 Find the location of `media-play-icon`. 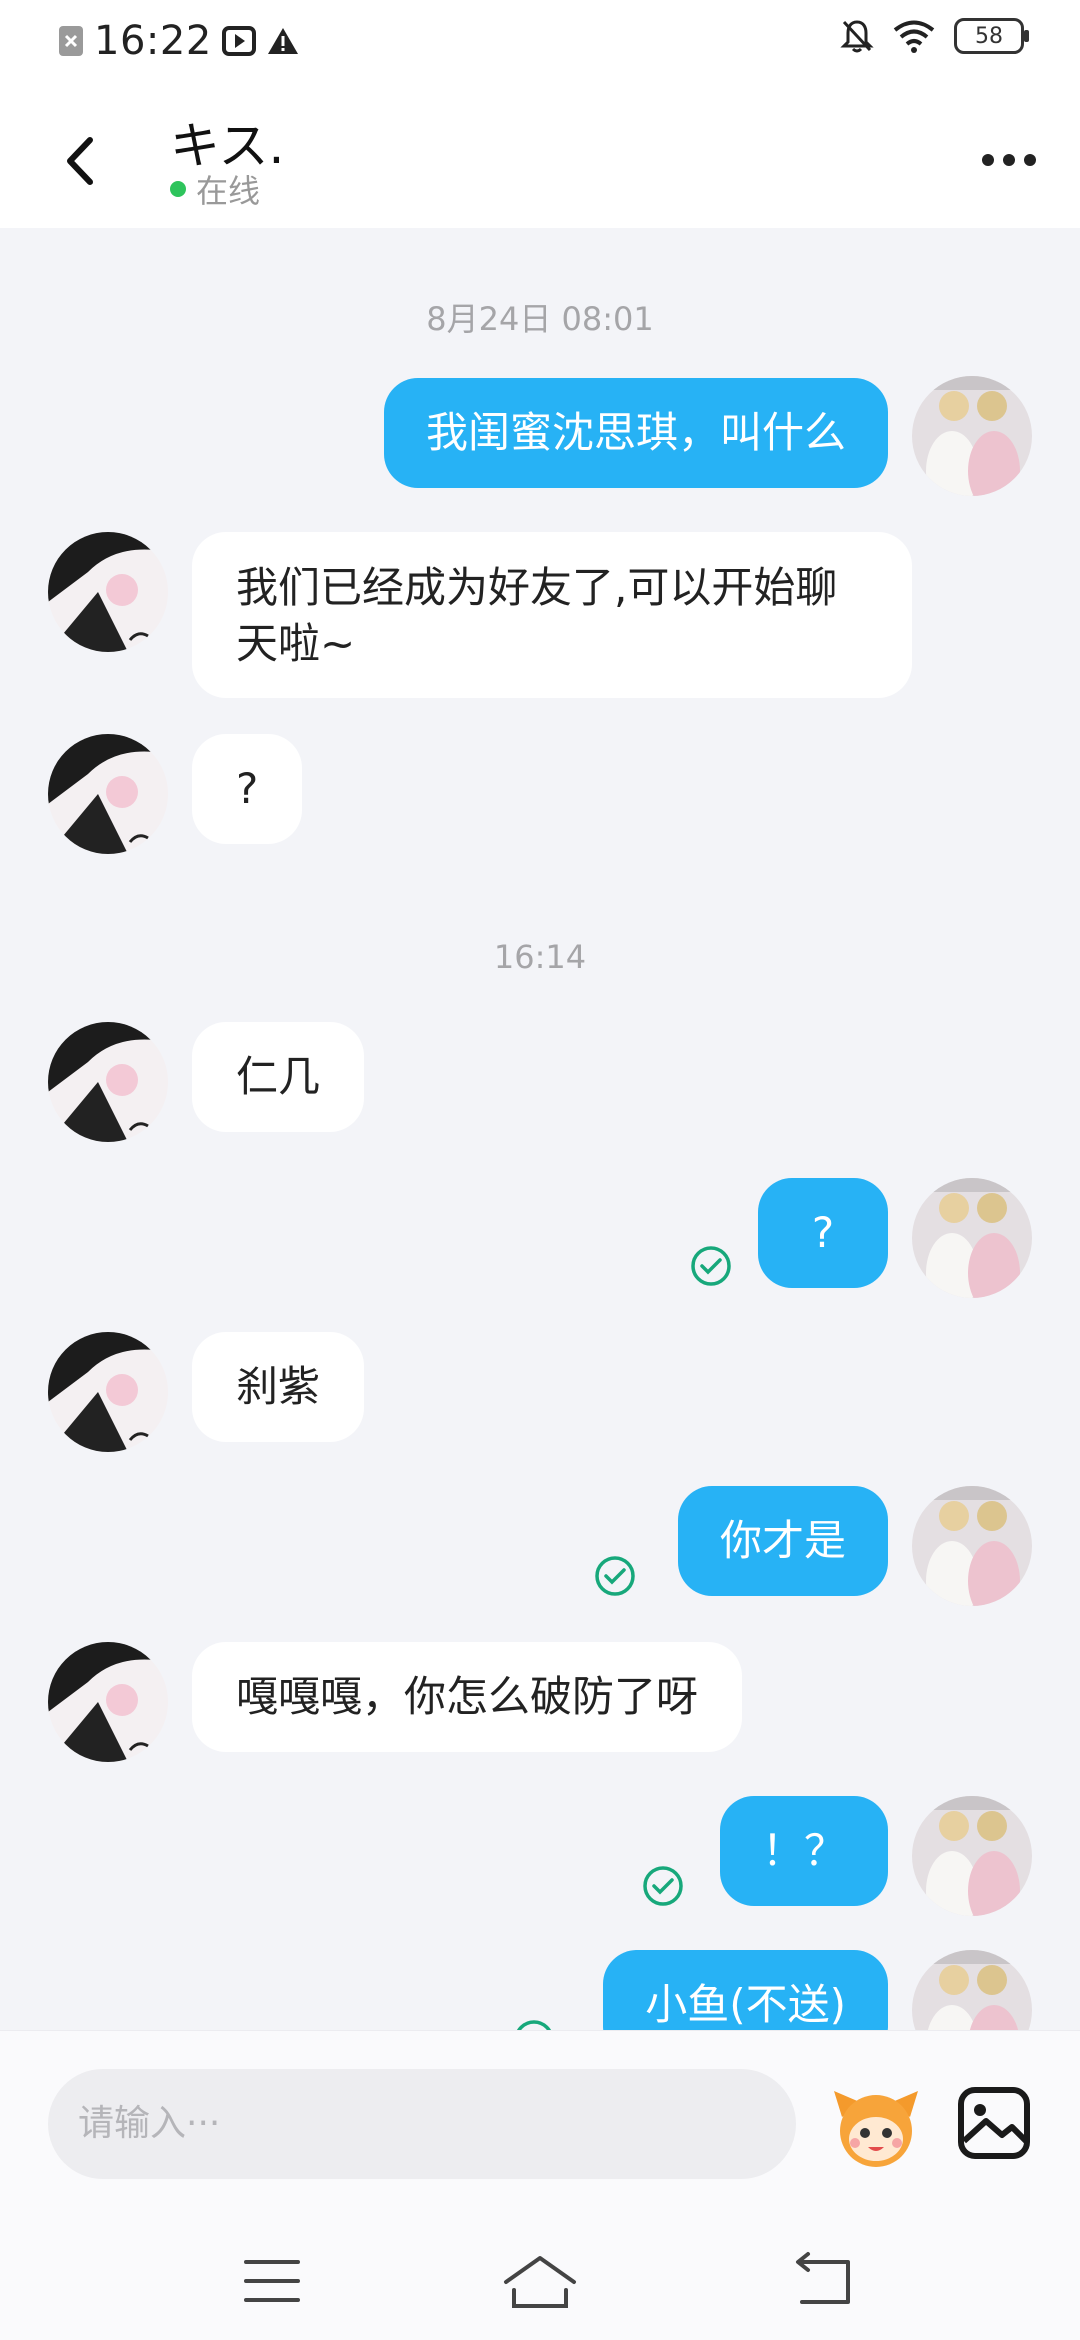

media-play-icon is located at coordinates (238, 41).